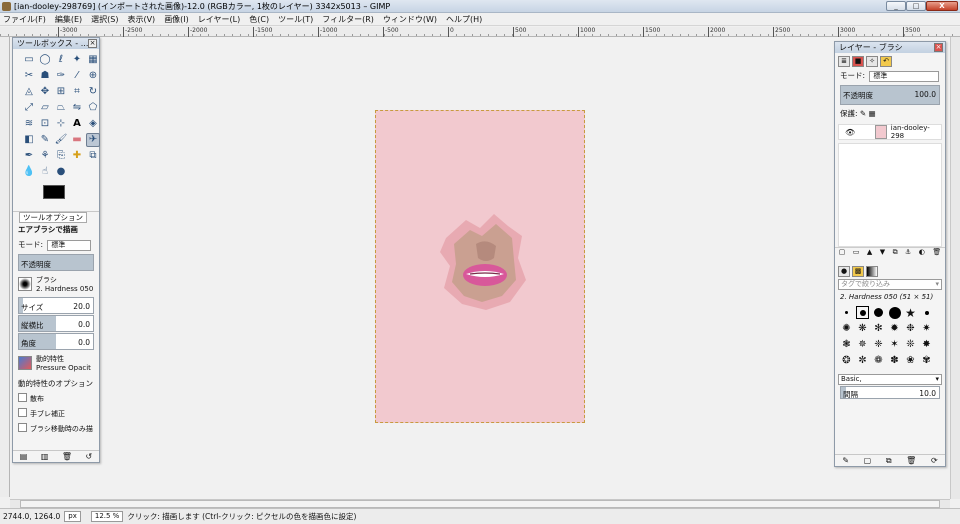 This screenshot has height=524, width=960. Describe the element at coordinates (868, 460) in the screenshot. I see `new-brush-icon: ▢` at that location.